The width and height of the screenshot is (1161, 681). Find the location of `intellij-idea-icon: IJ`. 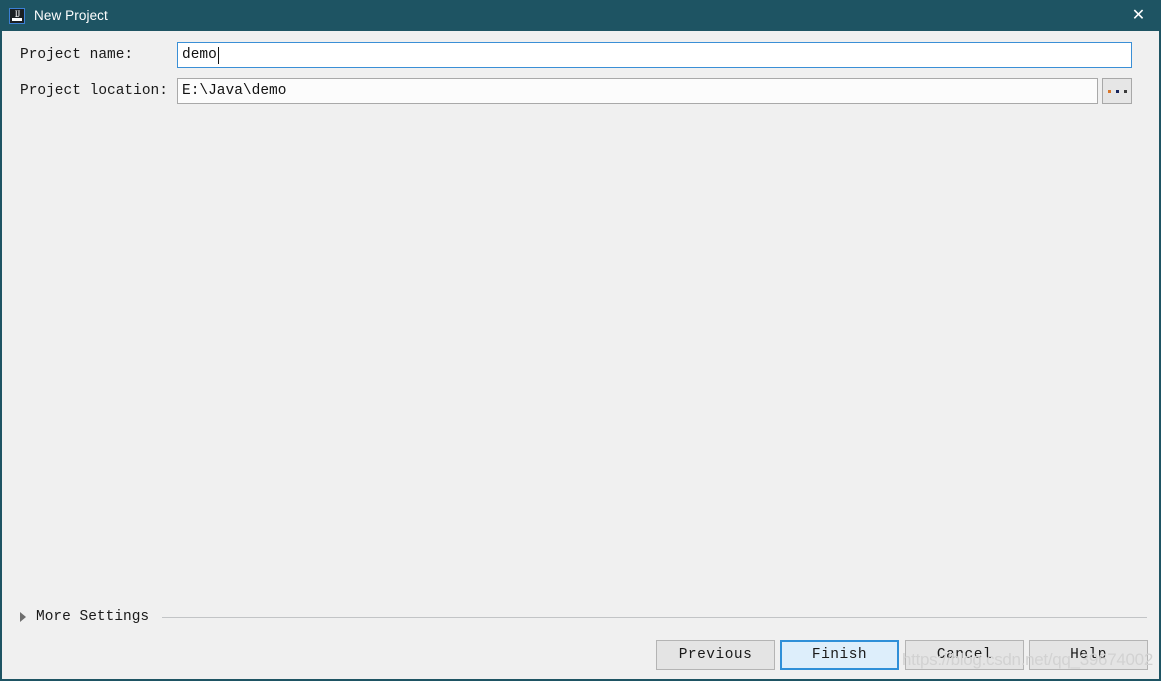

intellij-idea-icon: IJ is located at coordinates (17, 15).